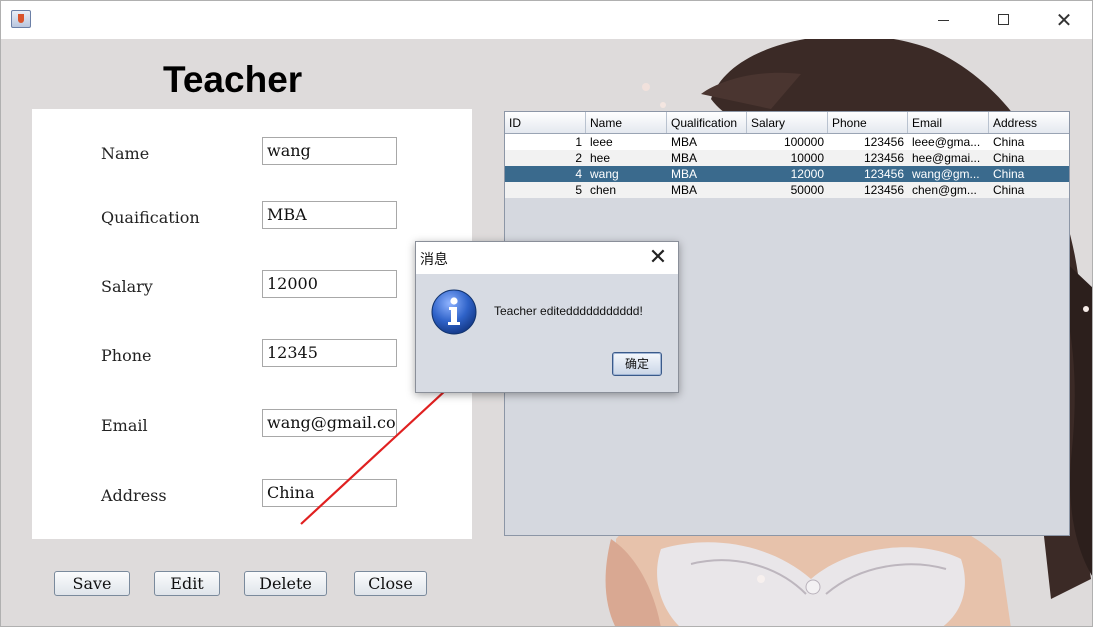  What do you see at coordinates (329, 353) in the screenshot?
I see `phone-input: 12345` at bounding box center [329, 353].